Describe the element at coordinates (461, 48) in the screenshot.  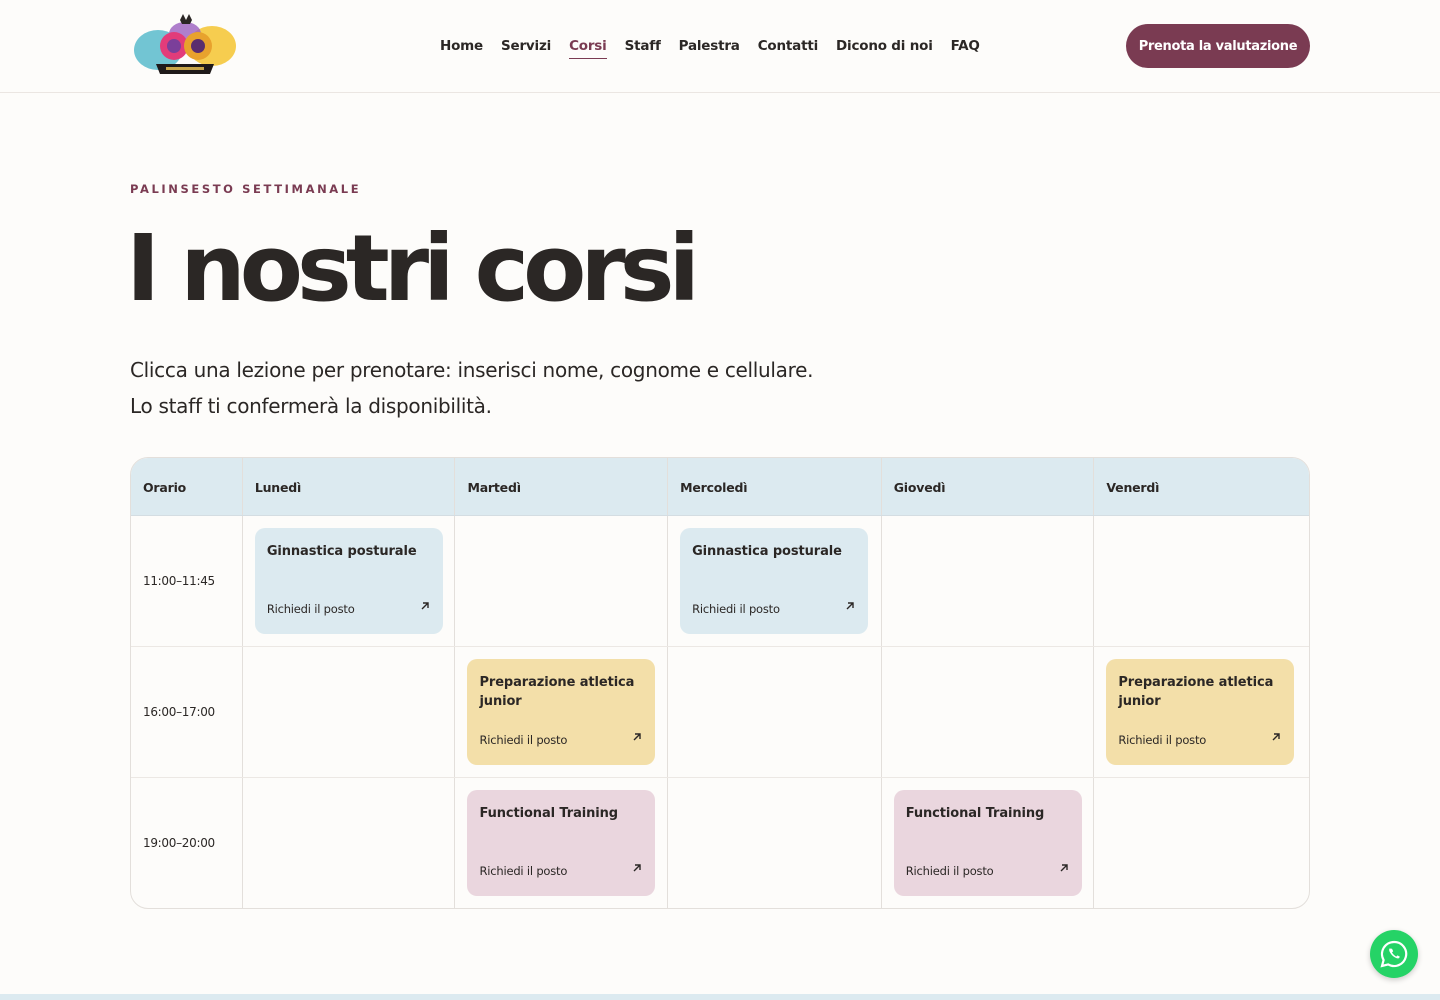
I see `nav-home: Home` at that location.